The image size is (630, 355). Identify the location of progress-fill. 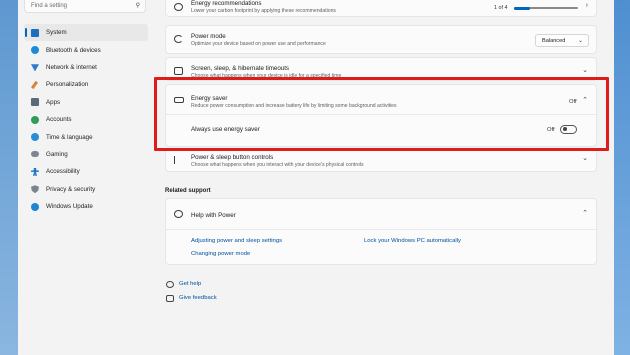
(522, 8).